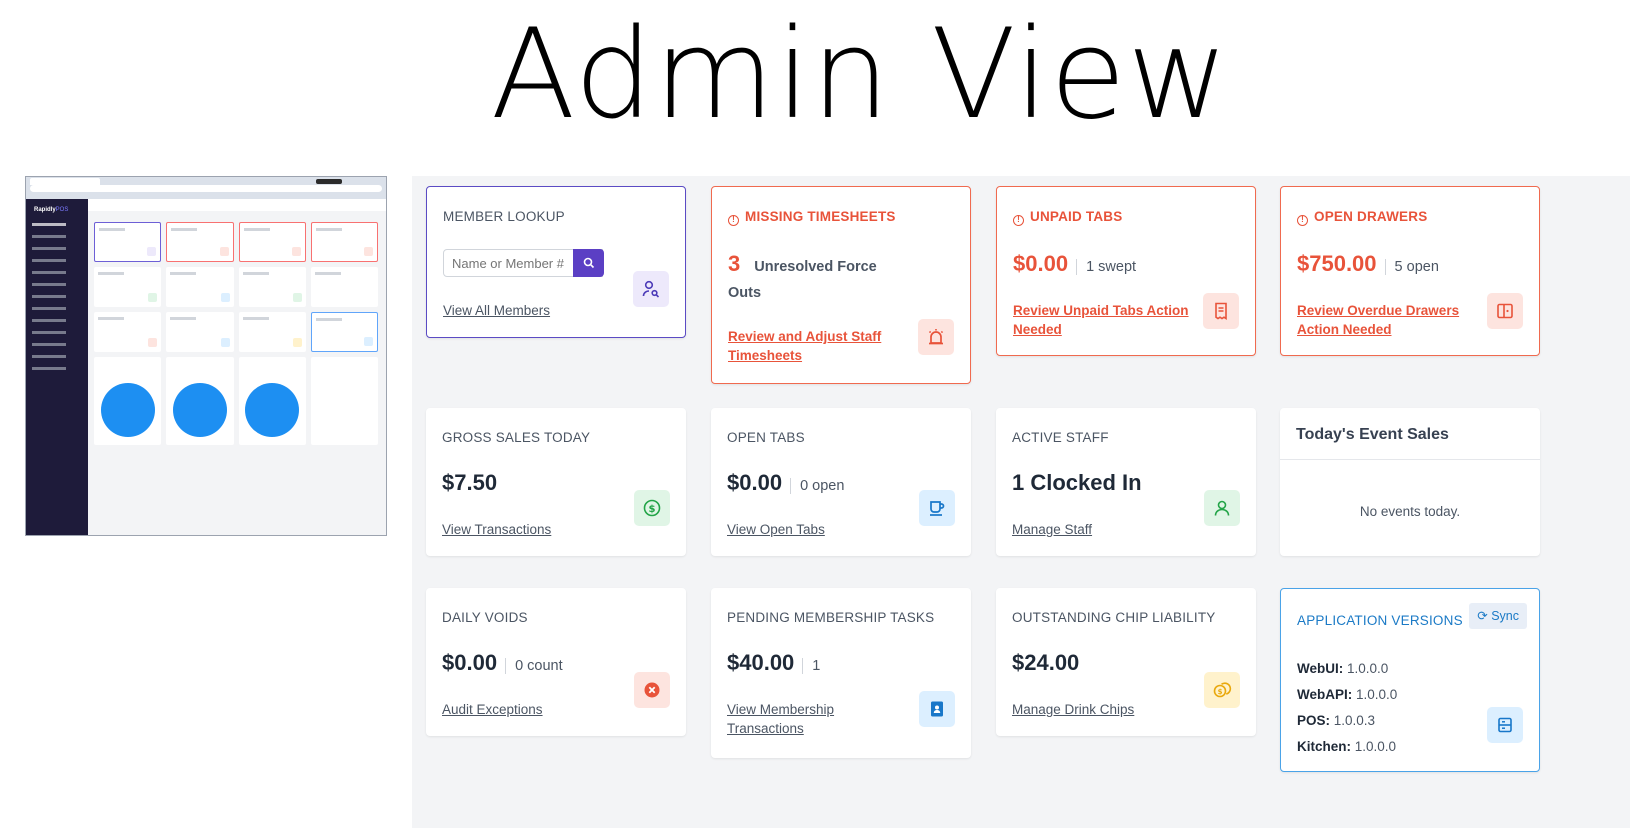 This screenshot has height=828, width=1630. I want to click on open-tabs-card: OPEN TABS $0.00 0 open View Open Tabs, so click(841, 482).